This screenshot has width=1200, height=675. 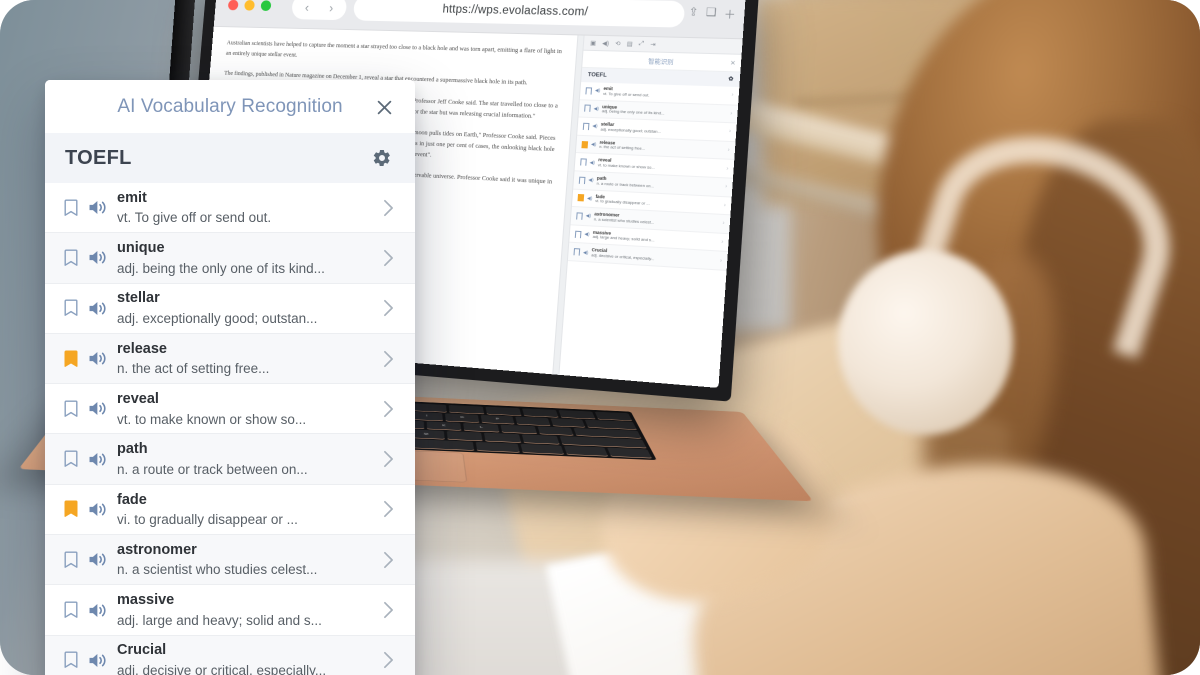 I want to click on chevron-left-icon: ‹, so click(x=307, y=8).